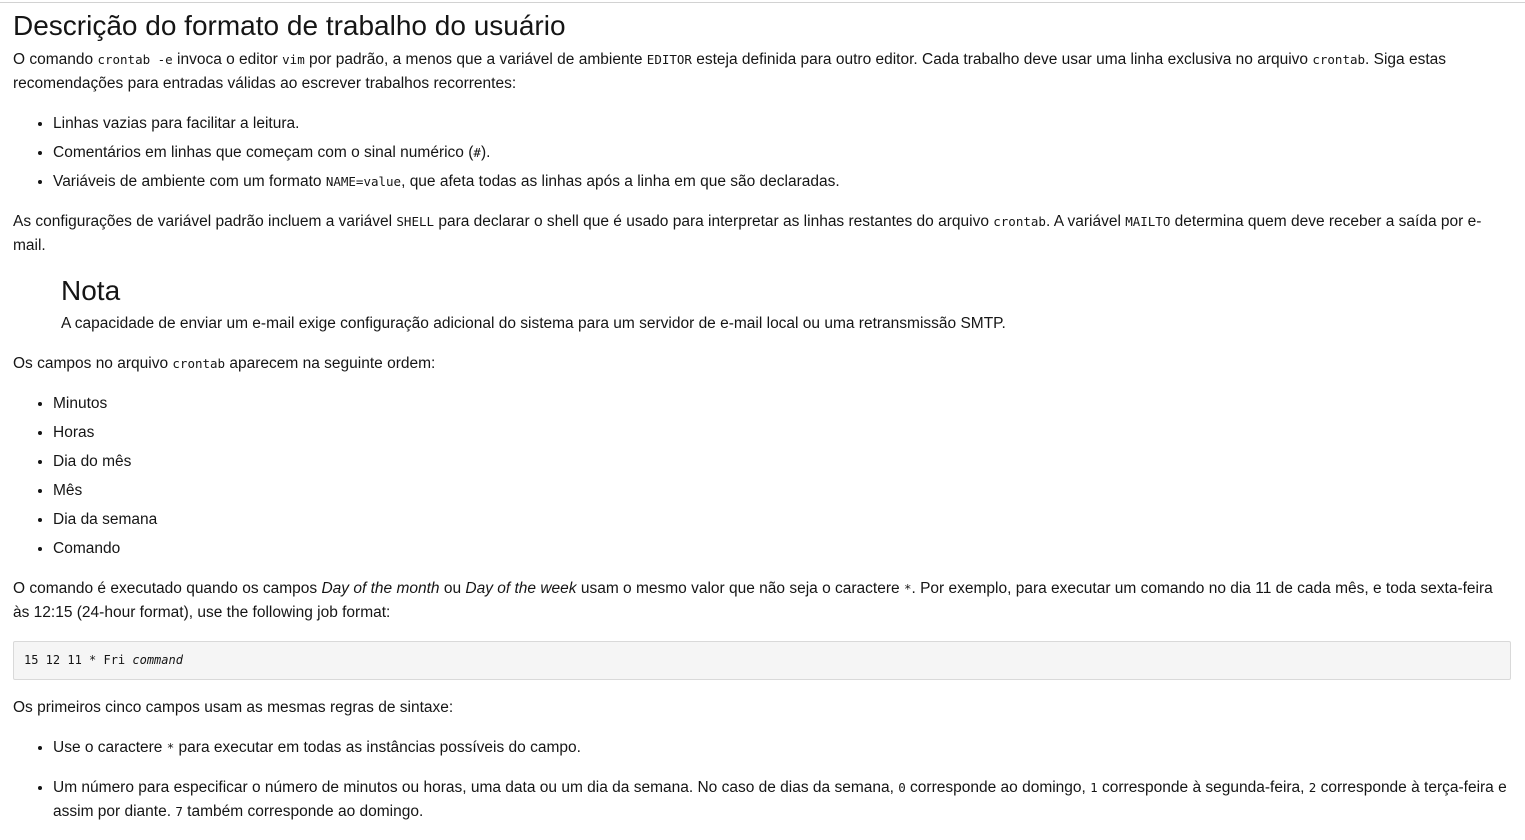  I want to click on list-item-text: corresponde à segunda-feira,, so click(1203, 787).